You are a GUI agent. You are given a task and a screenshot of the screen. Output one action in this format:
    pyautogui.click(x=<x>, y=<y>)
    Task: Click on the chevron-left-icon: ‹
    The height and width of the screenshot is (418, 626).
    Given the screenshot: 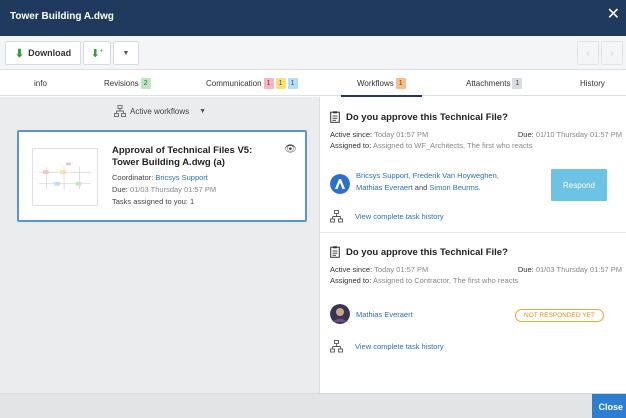 What is the action you would take?
    pyautogui.click(x=588, y=53)
    